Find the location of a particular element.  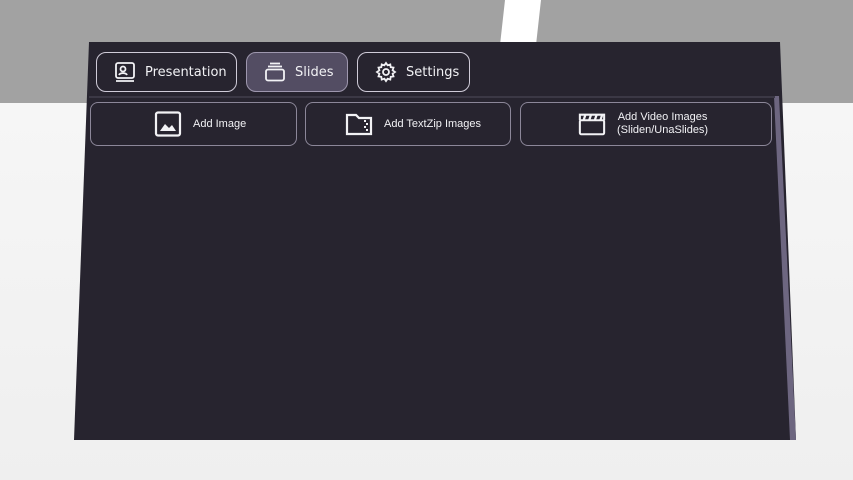

presentation-icon is located at coordinates (125, 72).